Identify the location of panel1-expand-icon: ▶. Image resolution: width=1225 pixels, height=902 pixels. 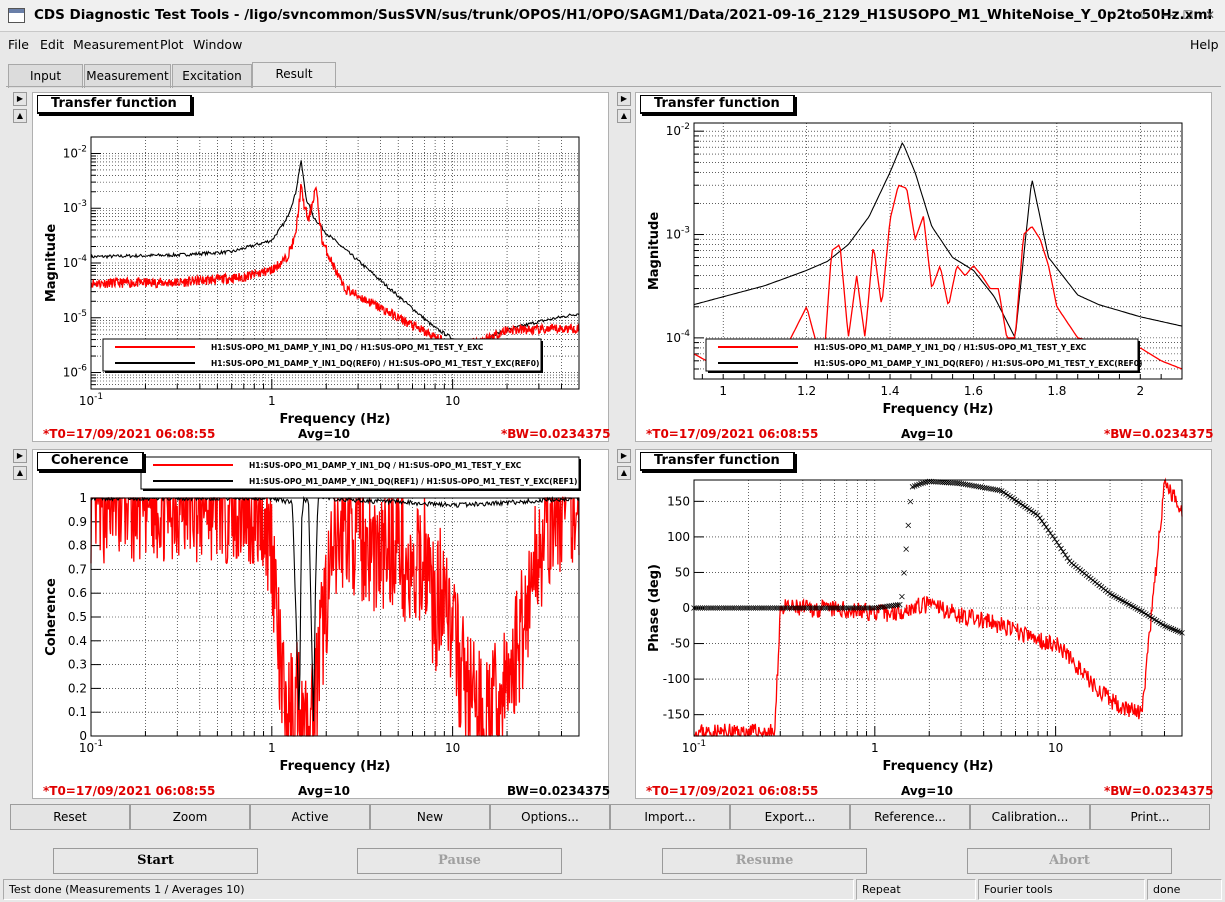
(20, 99).